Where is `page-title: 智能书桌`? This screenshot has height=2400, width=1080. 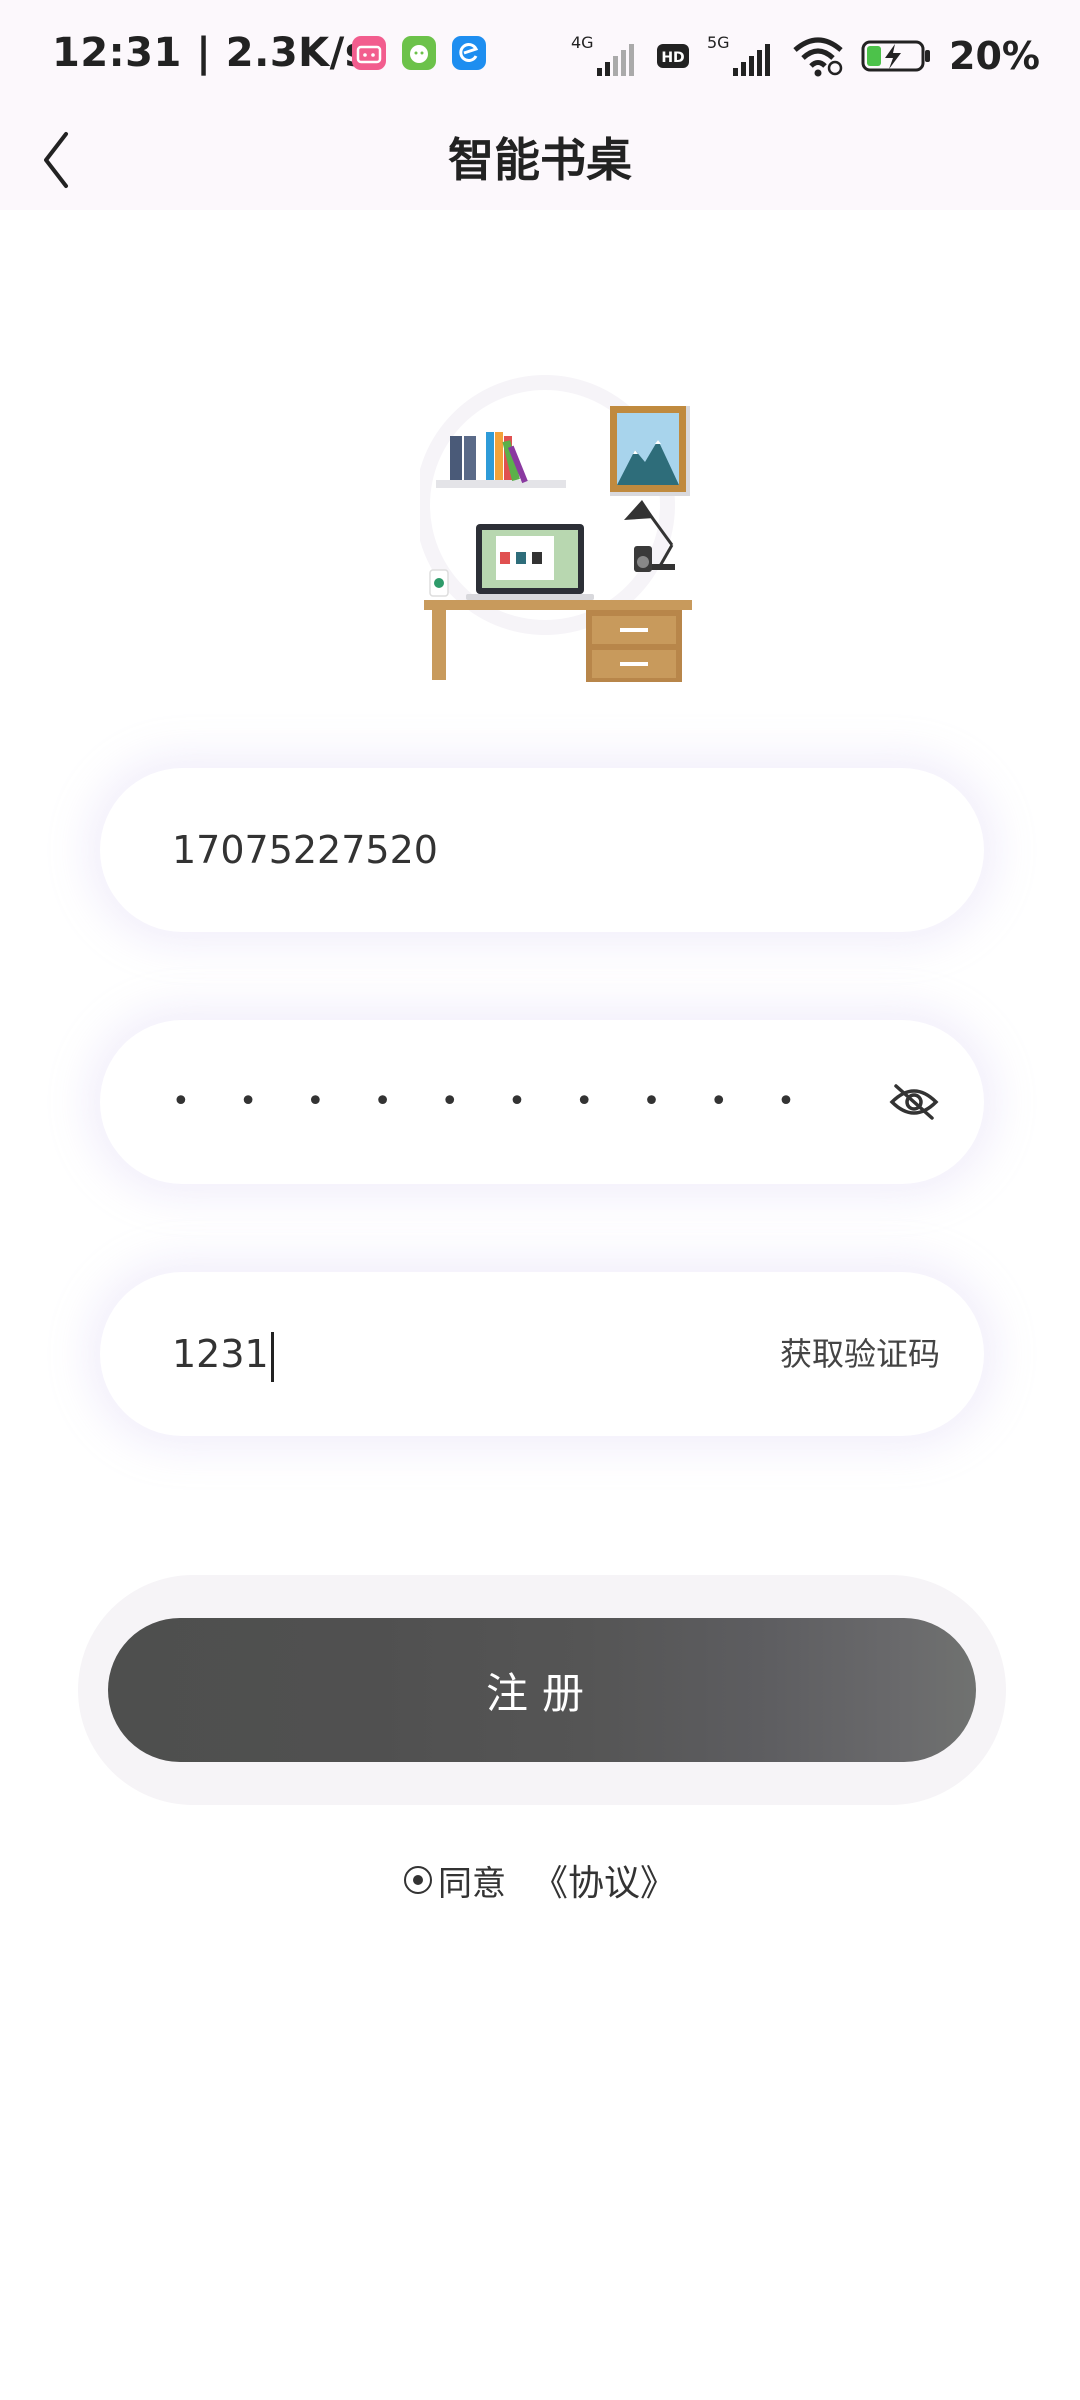 page-title: 智能书桌 is located at coordinates (540, 160).